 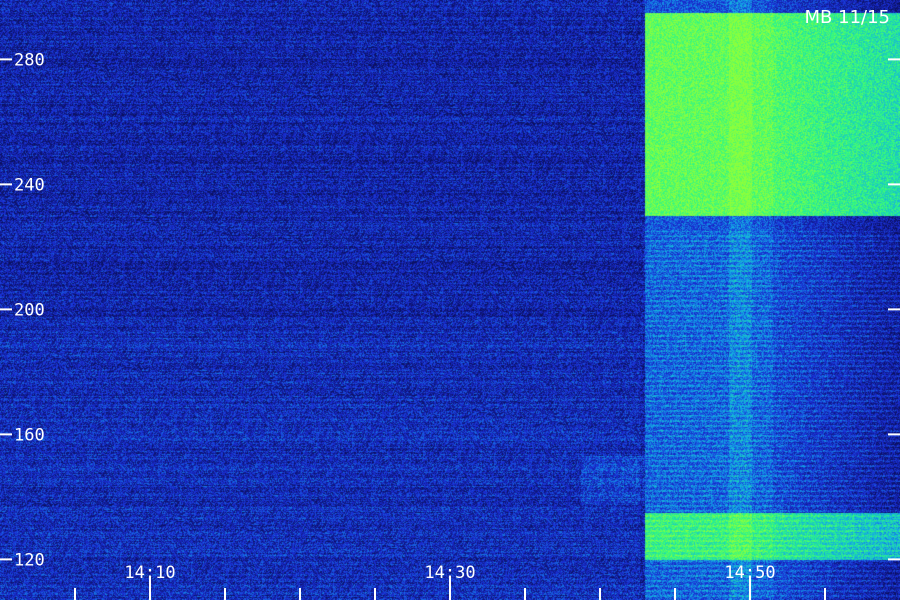 I want to click on x-tick-label-2: 14:50, so click(x=749, y=573).